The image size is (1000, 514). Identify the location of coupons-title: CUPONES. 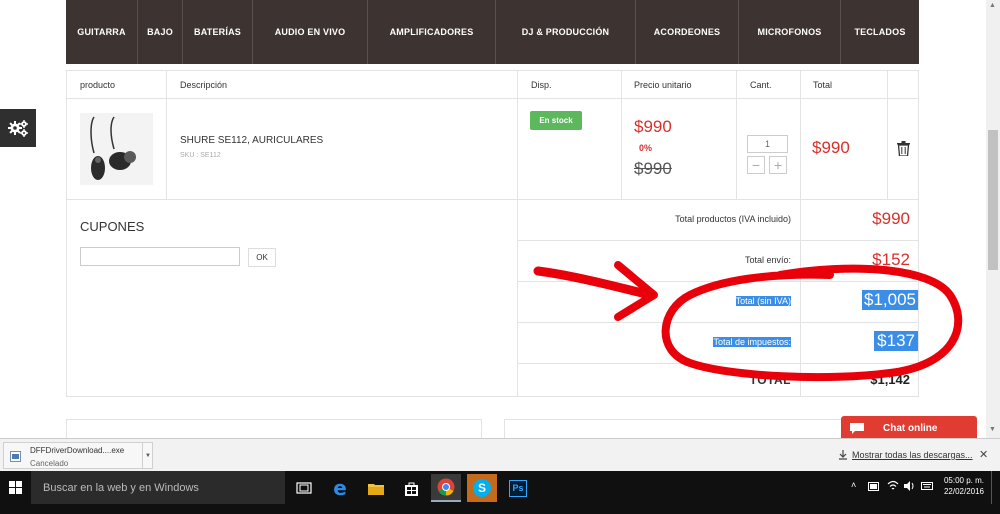
(112, 226).